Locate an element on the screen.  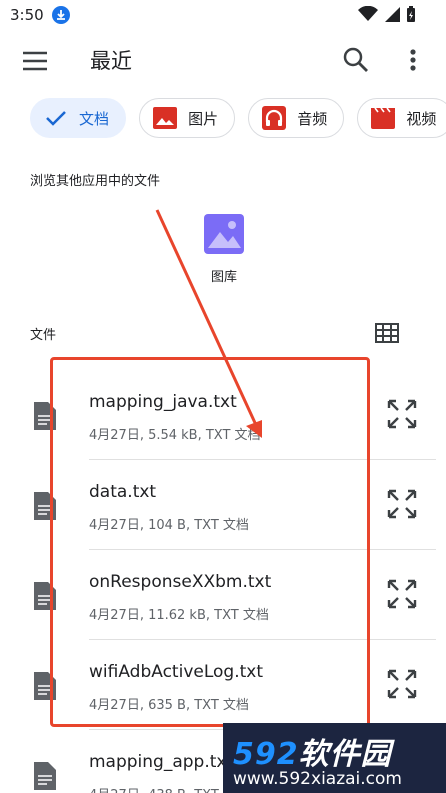
file-meta: 4月27日, 104 B, TXT 文档 is located at coordinates (169, 525).